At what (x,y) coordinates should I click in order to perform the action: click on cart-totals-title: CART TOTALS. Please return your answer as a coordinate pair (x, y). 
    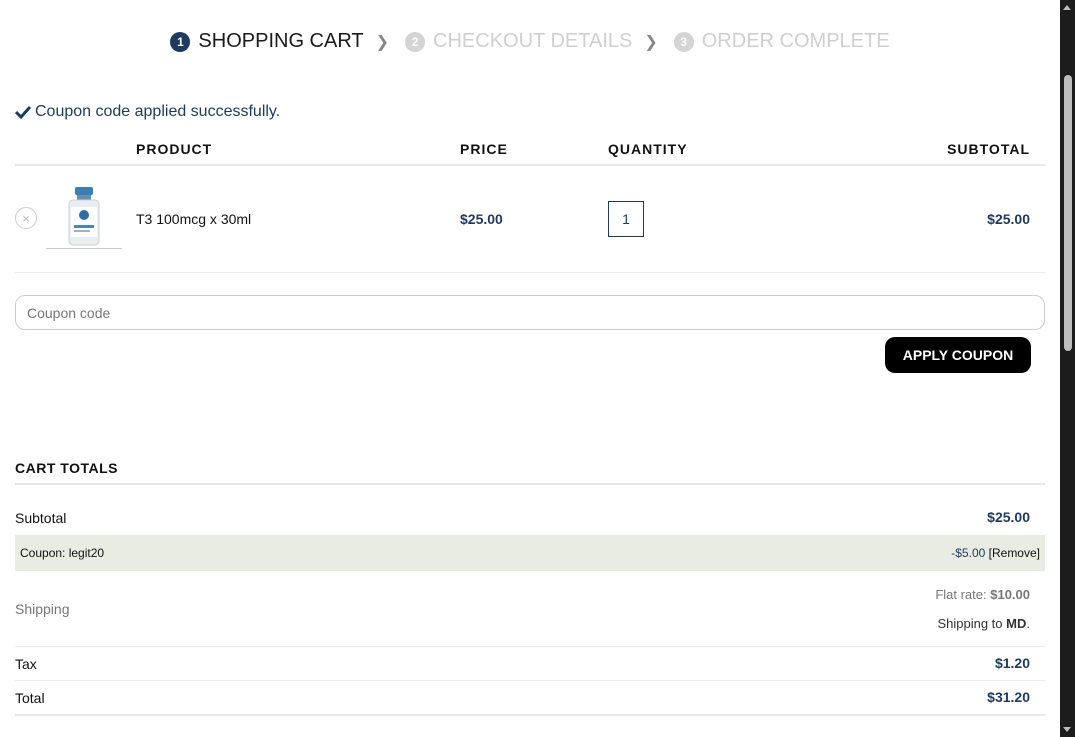
    Looking at the image, I should click on (66, 468).